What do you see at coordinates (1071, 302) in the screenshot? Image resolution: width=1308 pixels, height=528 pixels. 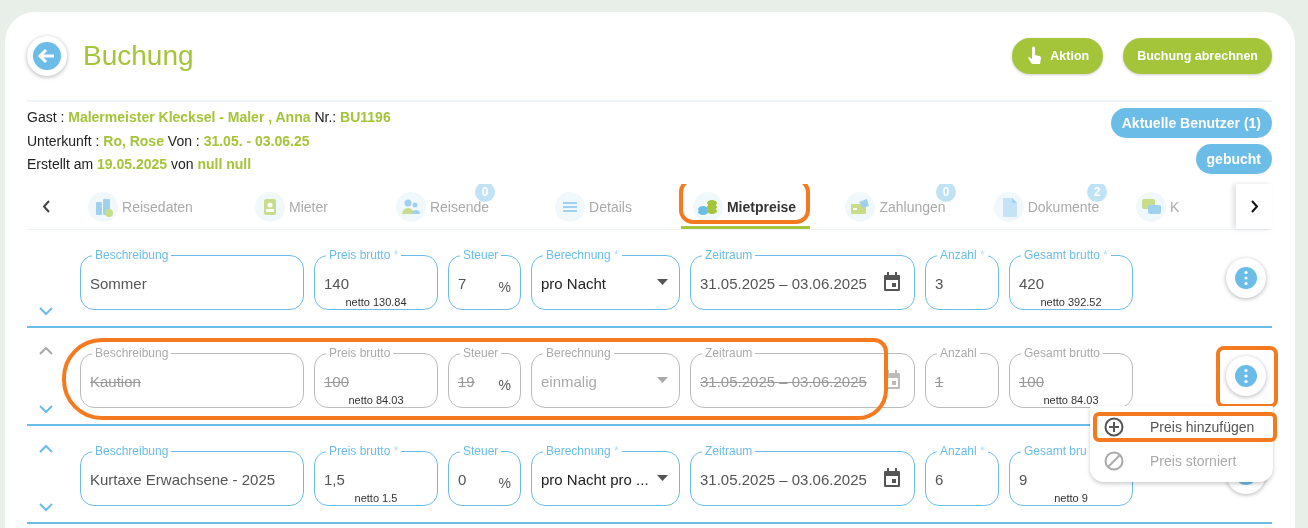 I see `netto-amount: netto 392.52` at bounding box center [1071, 302].